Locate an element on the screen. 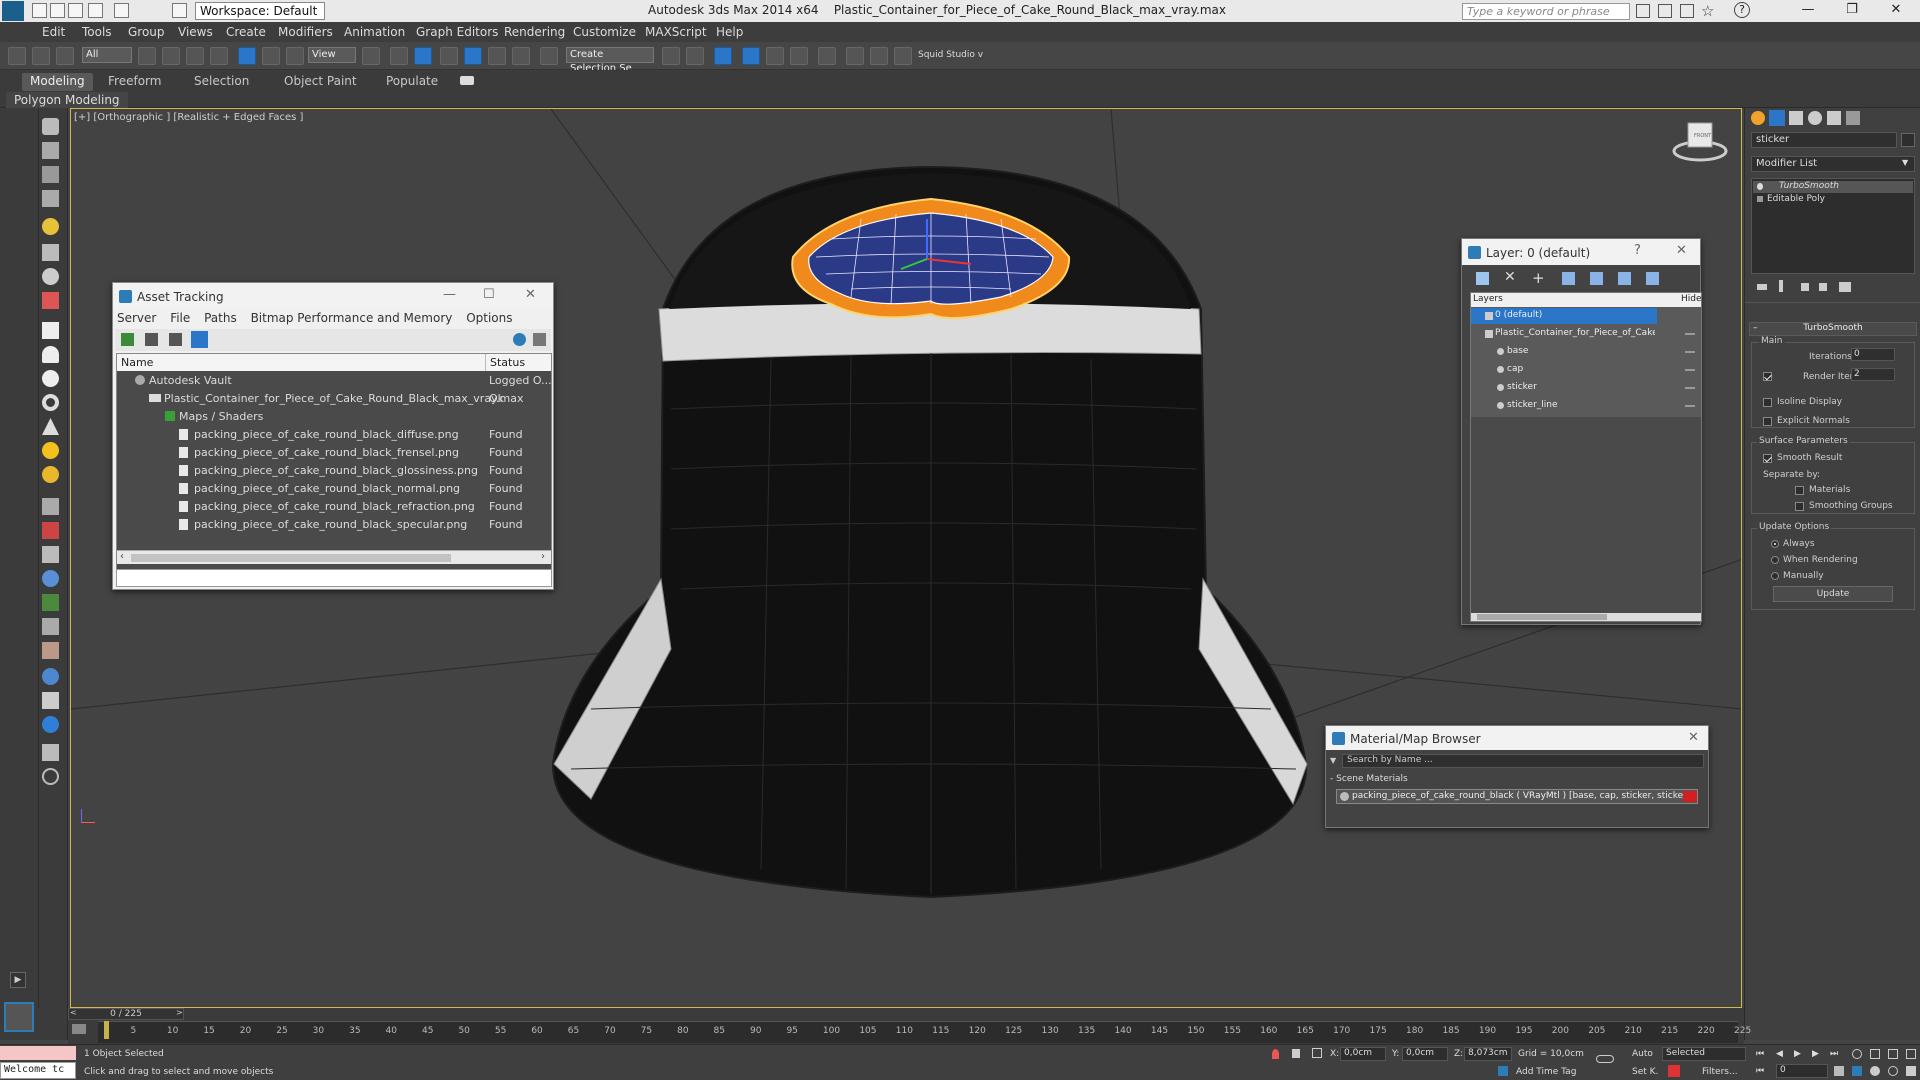 The image size is (1920, 1080). refresh-icon is located at coordinates (127, 339).